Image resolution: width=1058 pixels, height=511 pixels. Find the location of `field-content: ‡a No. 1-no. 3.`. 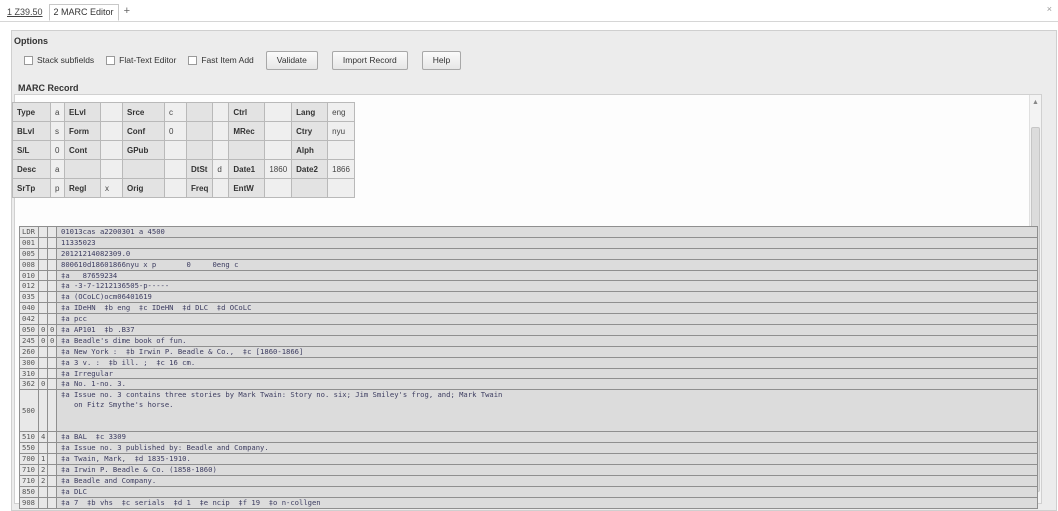

field-content: ‡a No. 1-no. 3. is located at coordinates (547, 384).